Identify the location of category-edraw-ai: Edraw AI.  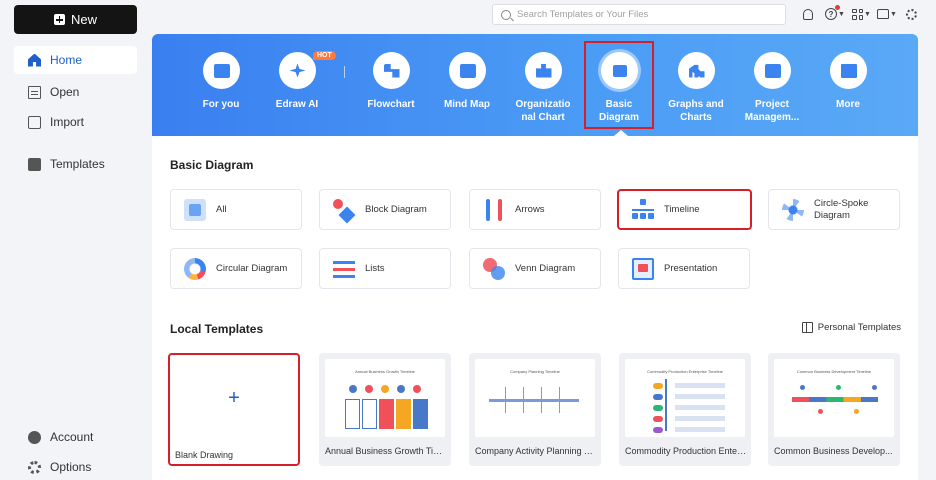
(297, 85).